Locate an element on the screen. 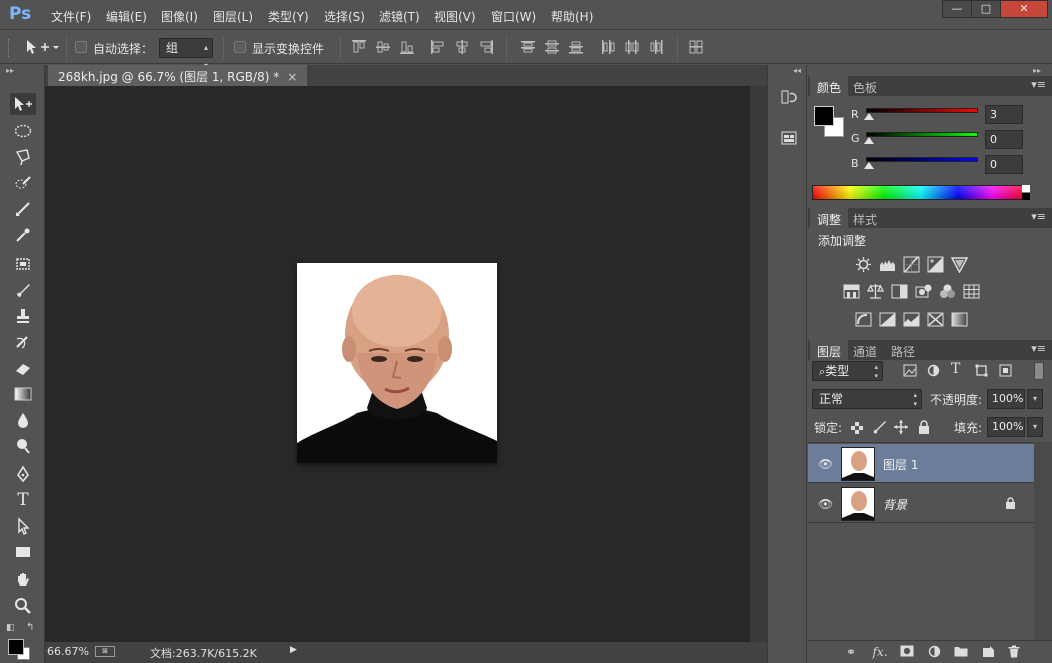  swap-colors-icon: ↰ is located at coordinates (30, 627).